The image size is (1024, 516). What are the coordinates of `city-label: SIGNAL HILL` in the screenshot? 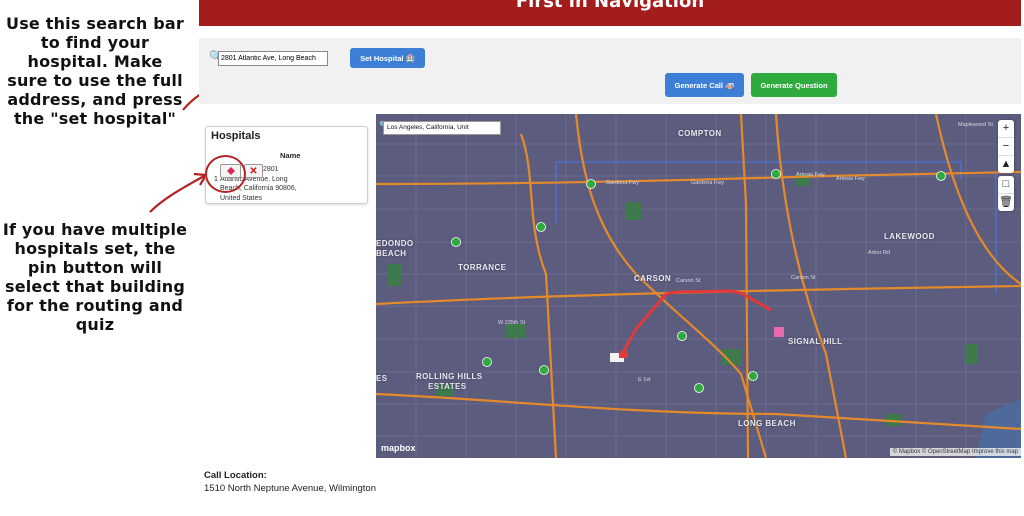 It's located at (815, 341).